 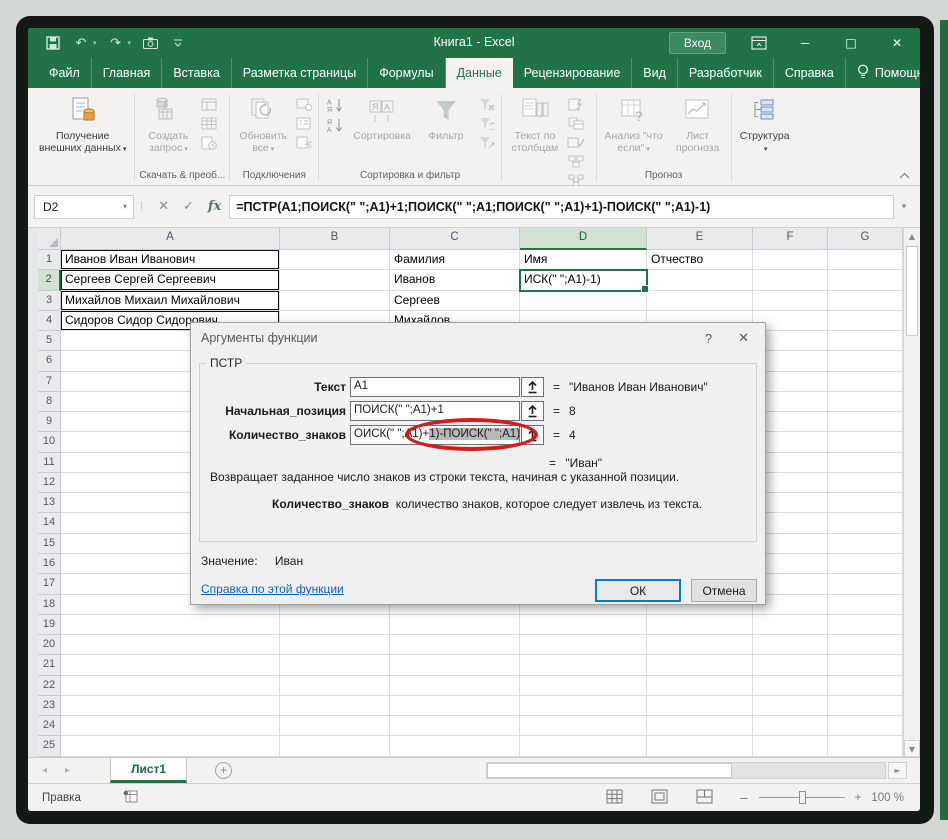 What do you see at coordinates (455, 260) in the screenshot?
I see `cell-C1: Фамилия` at bounding box center [455, 260].